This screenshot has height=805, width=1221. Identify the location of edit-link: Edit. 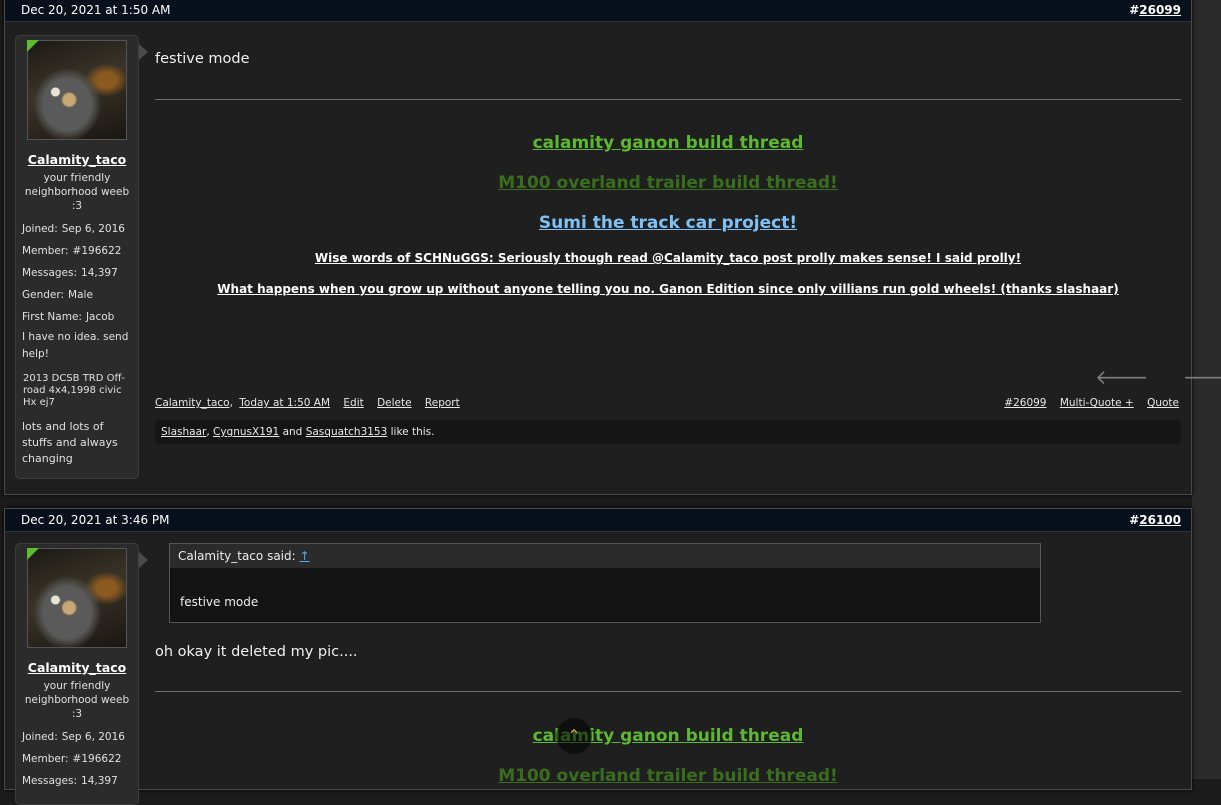
(353, 403).